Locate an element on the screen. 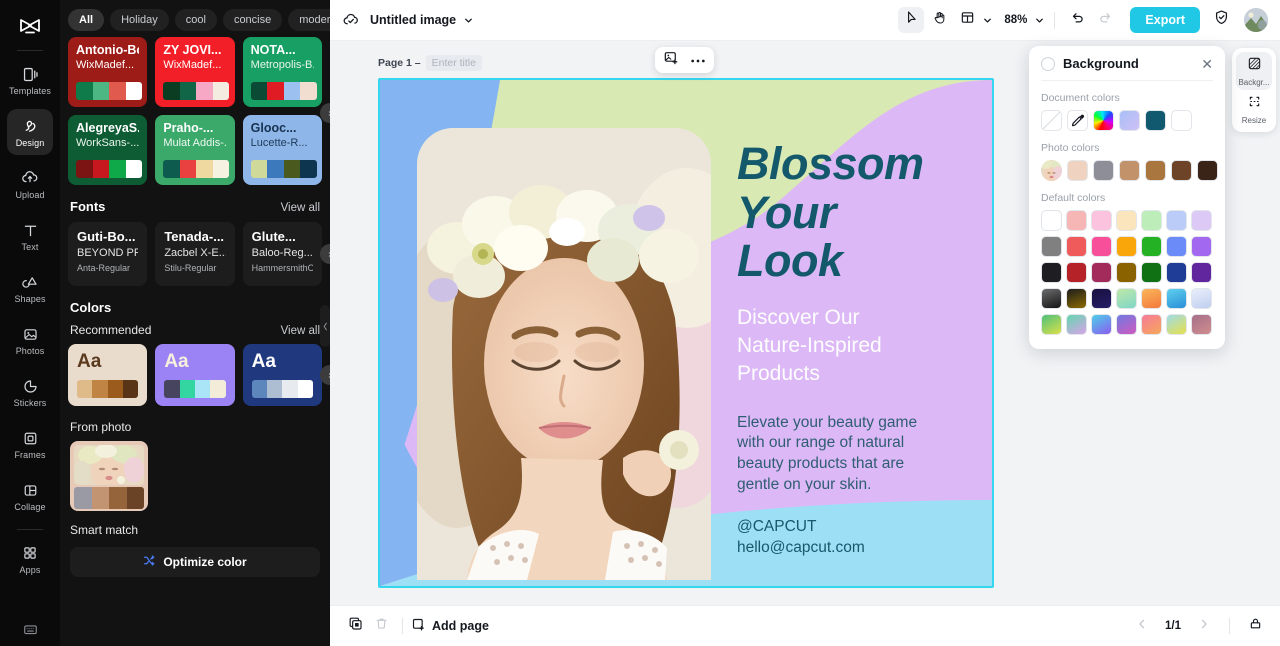  font-card: Guti-Bo... BEYOND PRO... Anta-Regular is located at coordinates (108, 254).